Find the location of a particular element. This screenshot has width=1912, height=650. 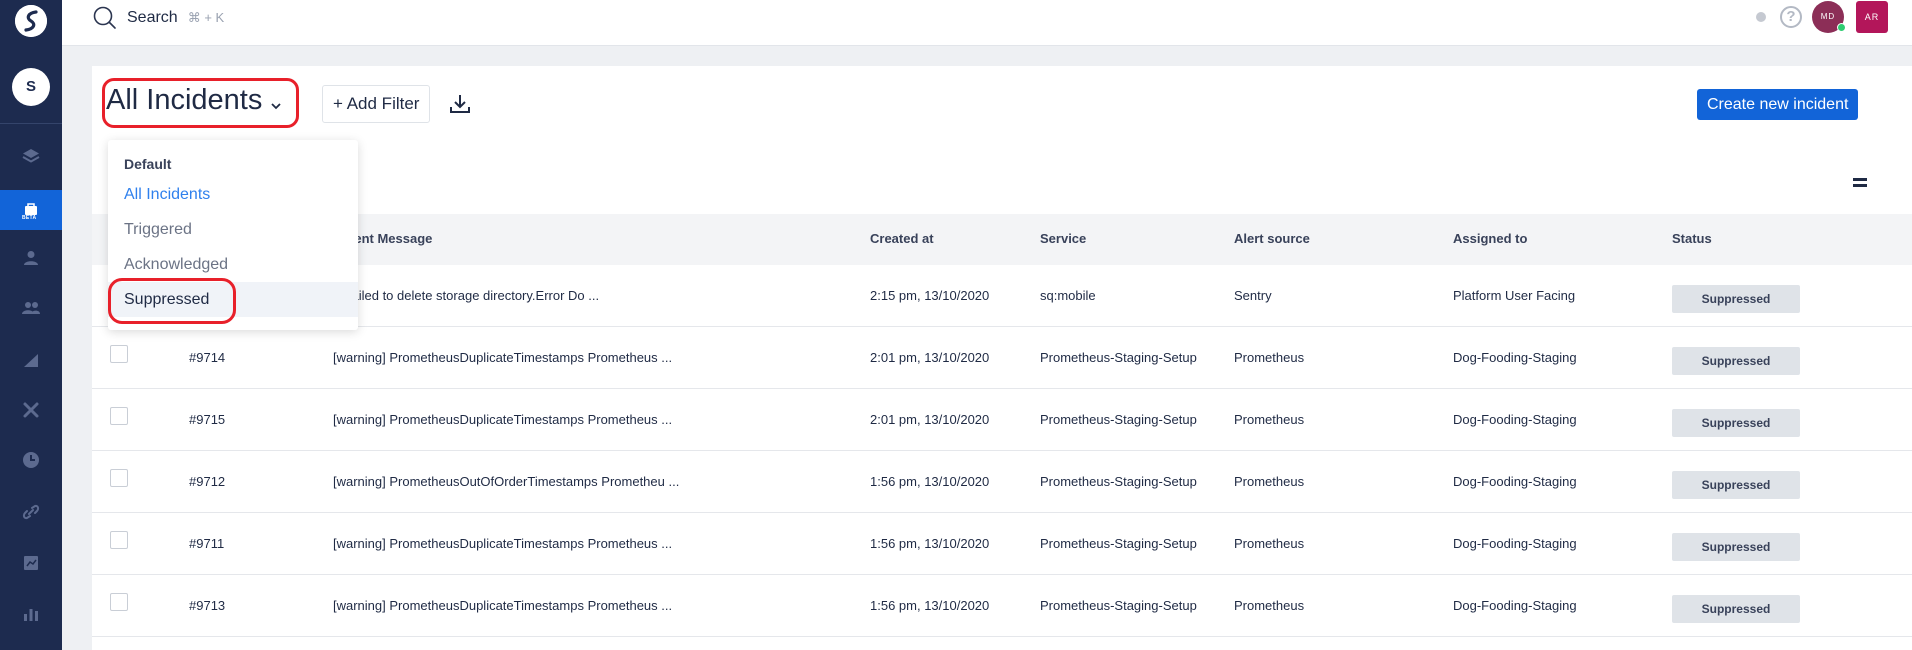

top-bar: Search ⌘ + K ? MD AR is located at coordinates (987, 23).